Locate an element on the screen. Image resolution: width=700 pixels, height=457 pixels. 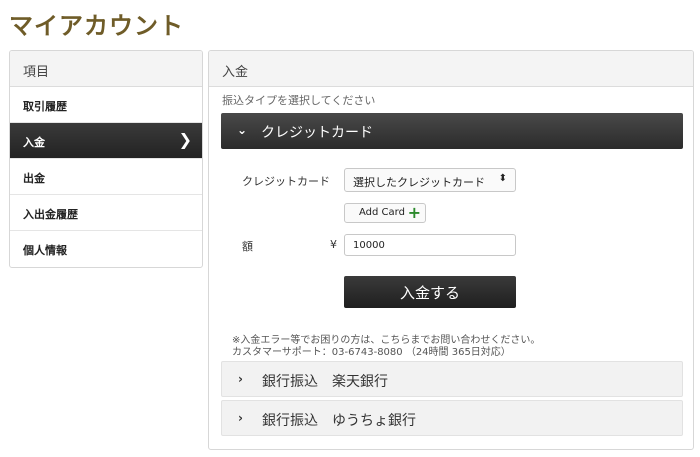
sidebar-item-label: 入金 is located at coordinates (34, 142).